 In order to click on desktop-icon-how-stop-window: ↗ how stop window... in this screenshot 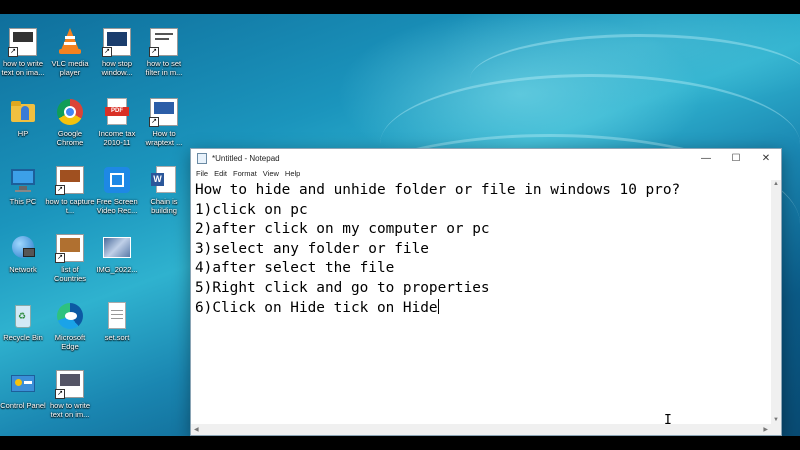, I will do `click(117, 58)`.